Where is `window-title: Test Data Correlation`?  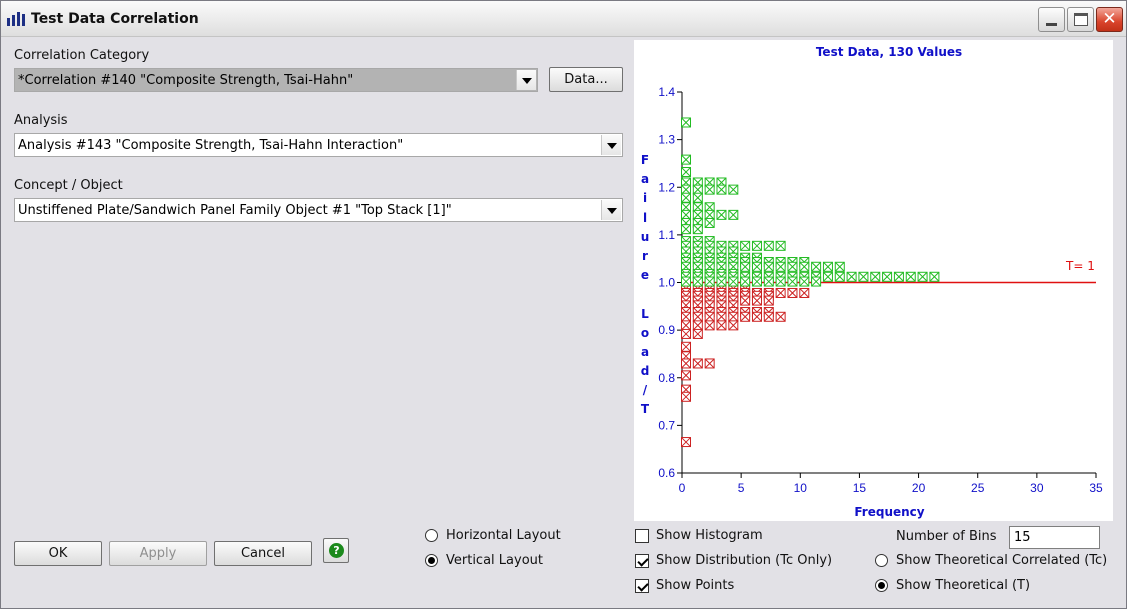 window-title: Test Data Correlation is located at coordinates (115, 19).